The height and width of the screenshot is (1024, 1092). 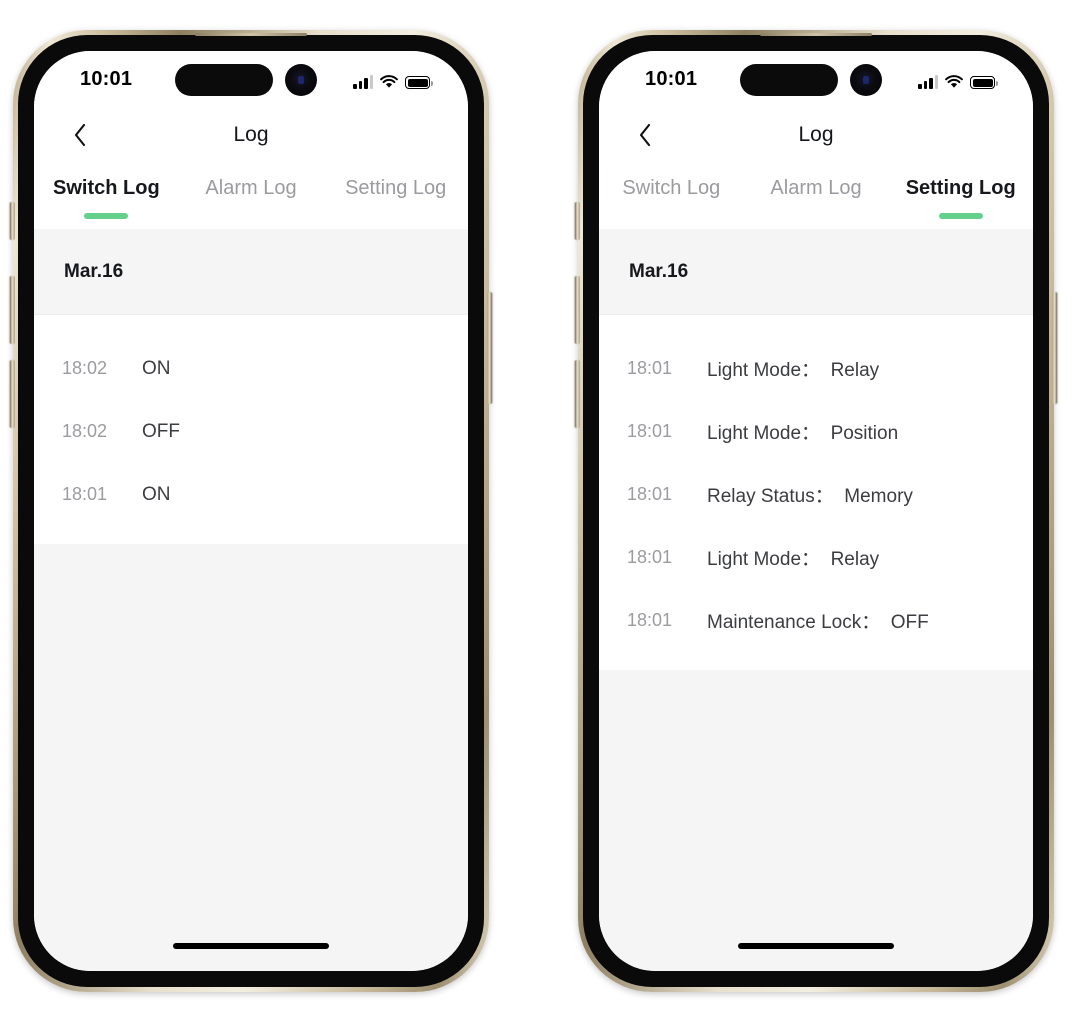 I want to click on log-entry-row: 18:02 OFF, so click(x=251, y=431).